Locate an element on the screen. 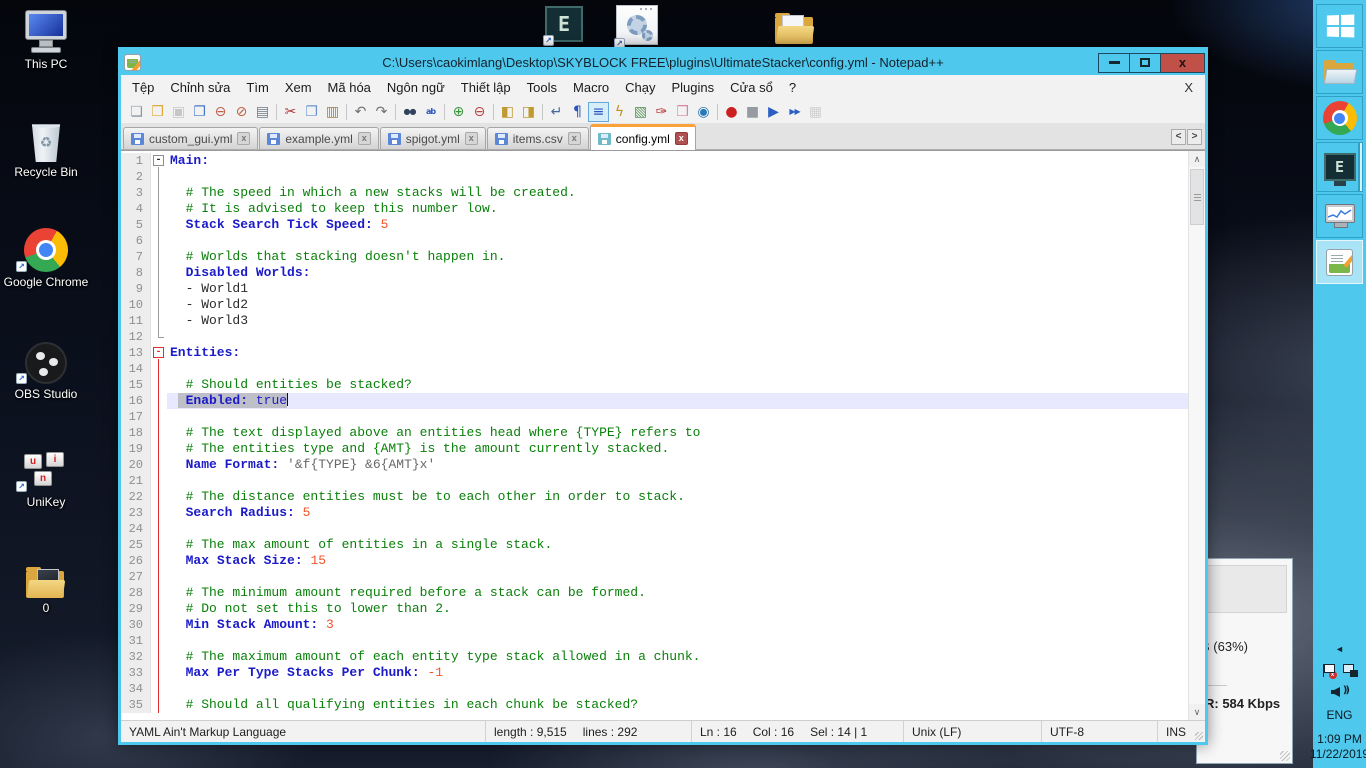 The width and height of the screenshot is (1366, 768). editor-line: 9 - World1 is located at coordinates (654, 289).